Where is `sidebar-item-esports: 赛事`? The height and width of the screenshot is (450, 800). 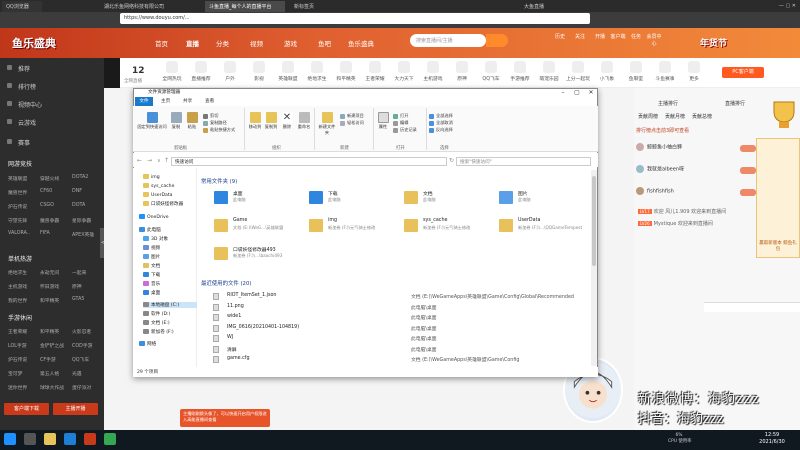 sidebar-item-esports: 赛事 is located at coordinates (18, 142).